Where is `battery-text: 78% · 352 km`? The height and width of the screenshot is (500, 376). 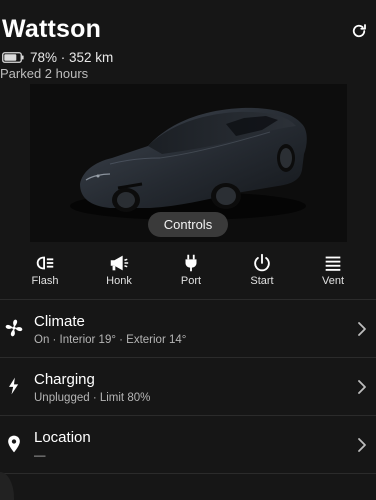
battery-text: 78% · 352 km is located at coordinates (72, 57).